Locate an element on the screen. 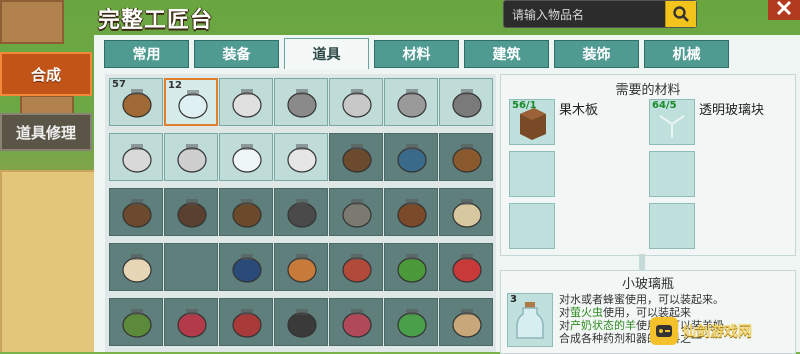 The image size is (800, 354). tool-icon is located at coordinates (412, 103).